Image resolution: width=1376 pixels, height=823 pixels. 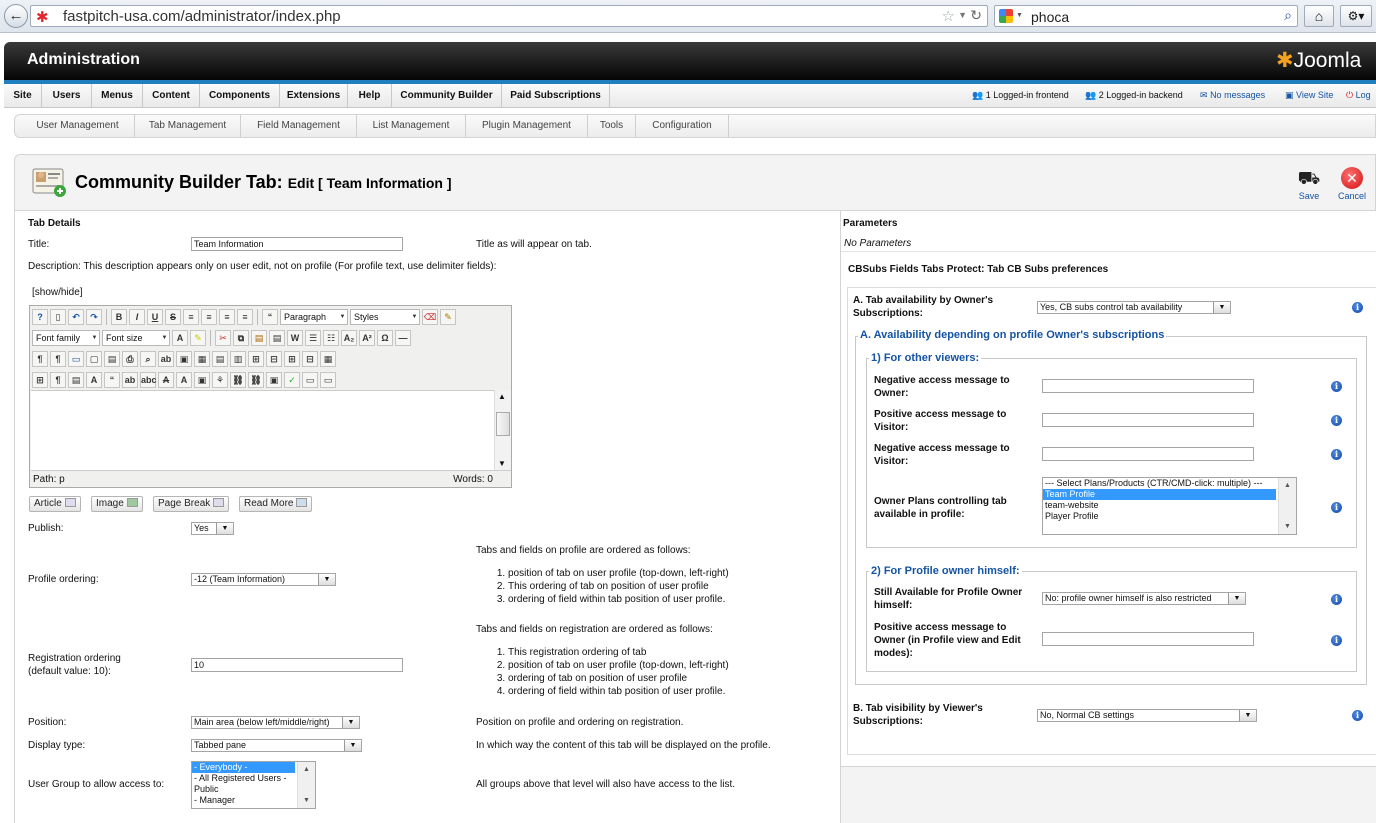 I want to click on save-button: ⛟ Save, so click(x=1309, y=185).